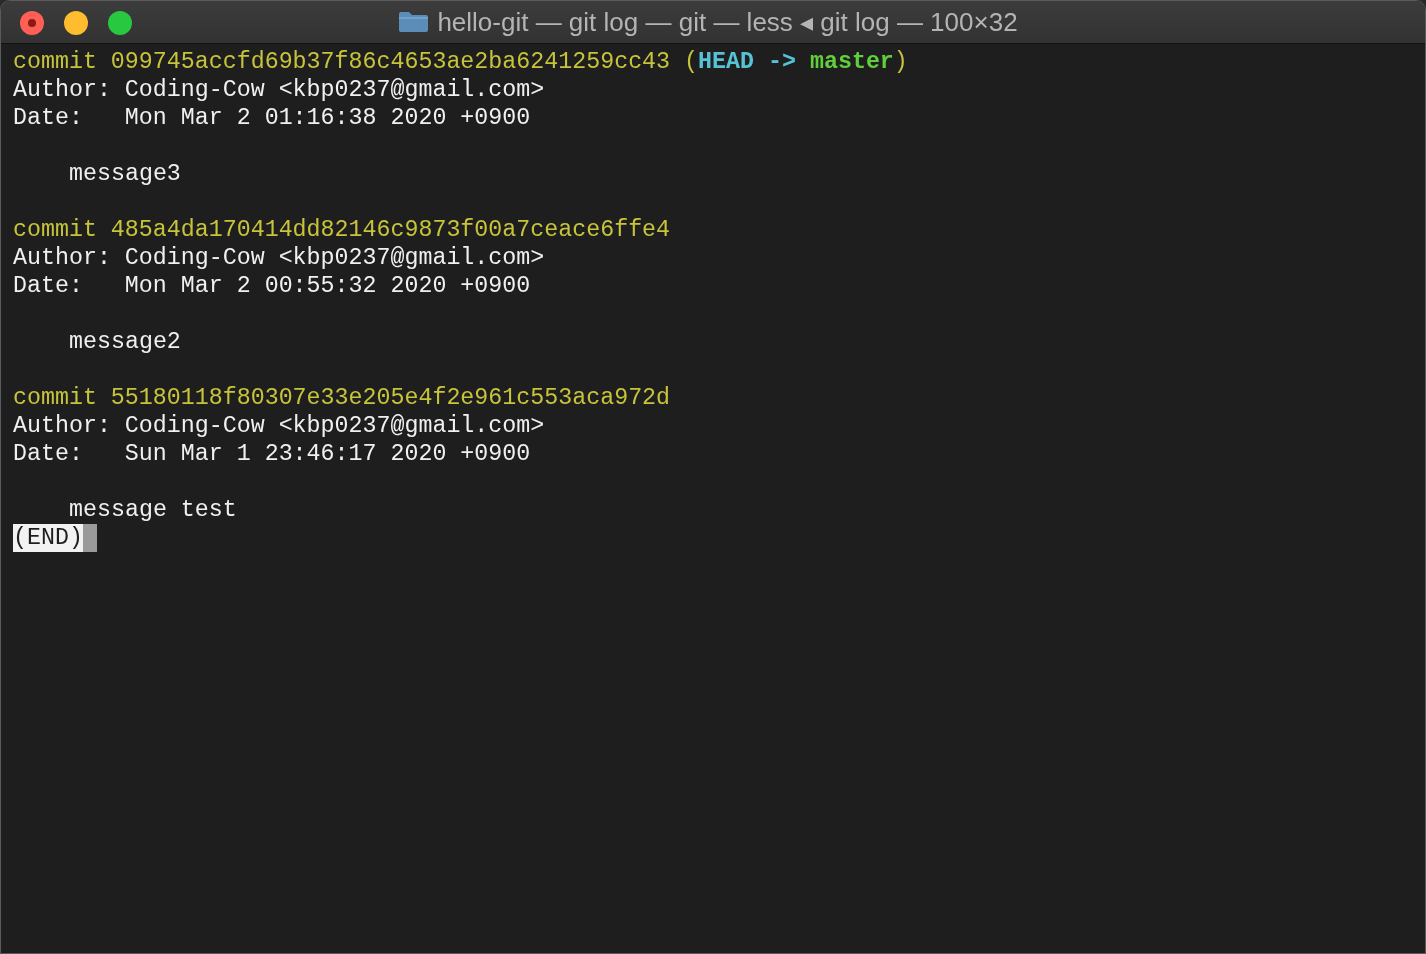 The width and height of the screenshot is (1426, 954). I want to click on minimize-button, so click(76, 23).